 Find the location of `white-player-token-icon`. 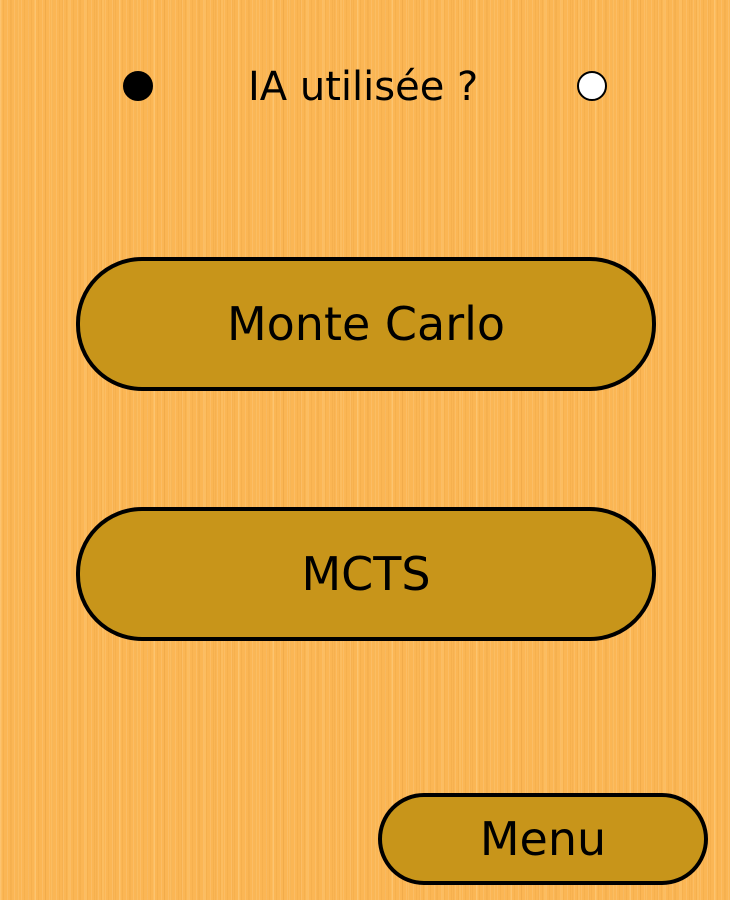

white-player-token-icon is located at coordinates (592, 86).